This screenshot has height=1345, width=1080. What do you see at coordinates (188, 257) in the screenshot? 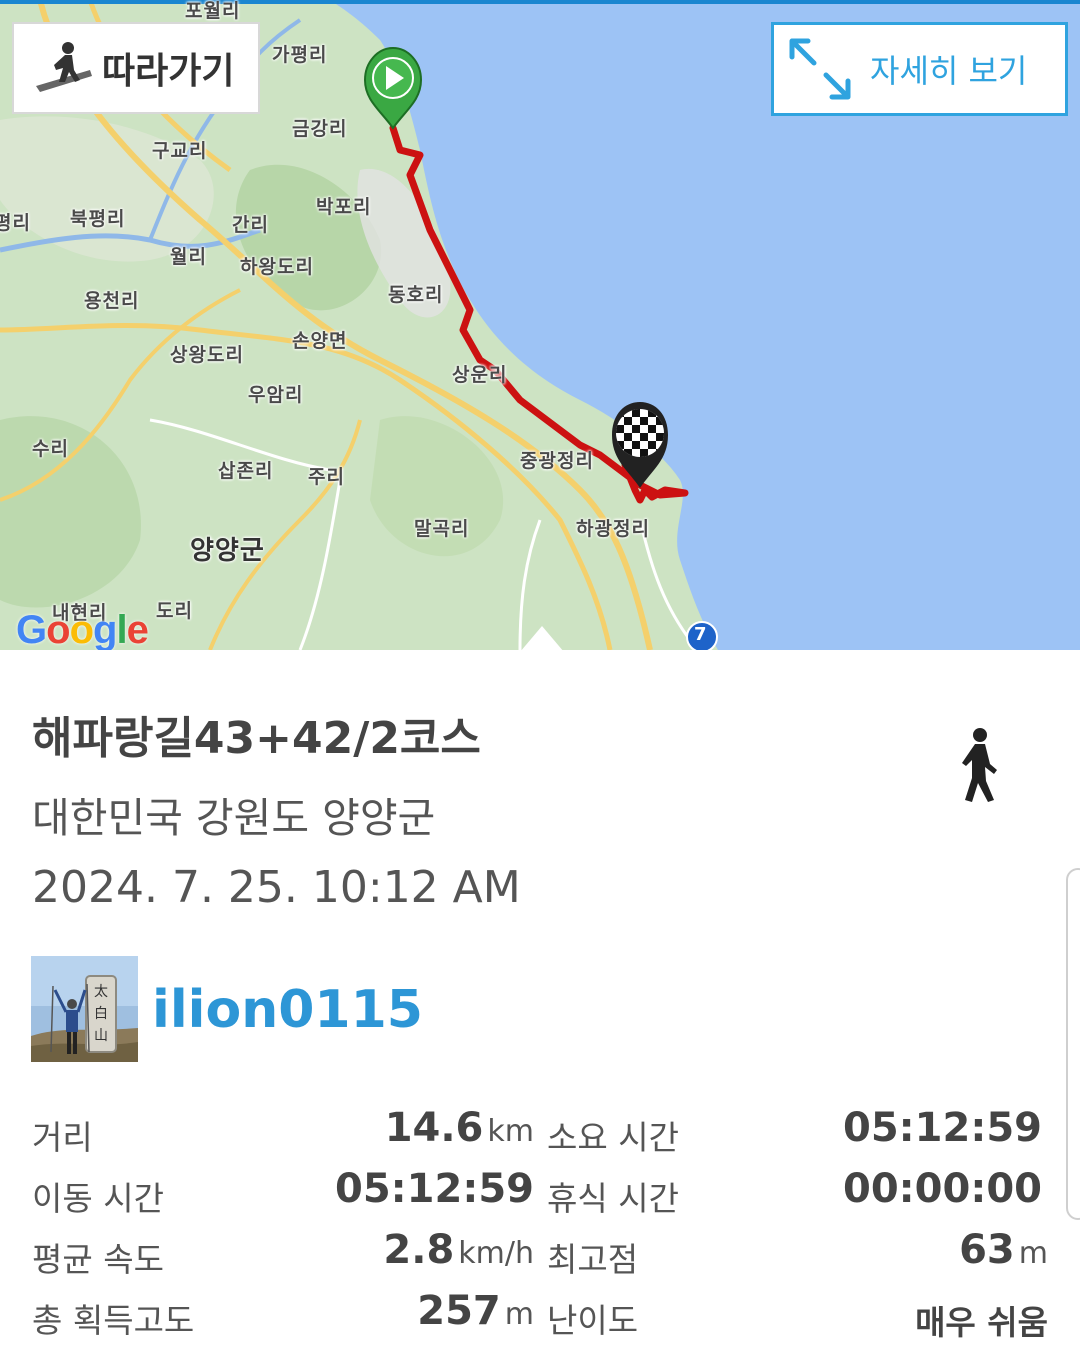
I see `place-label: 월리` at bounding box center [188, 257].